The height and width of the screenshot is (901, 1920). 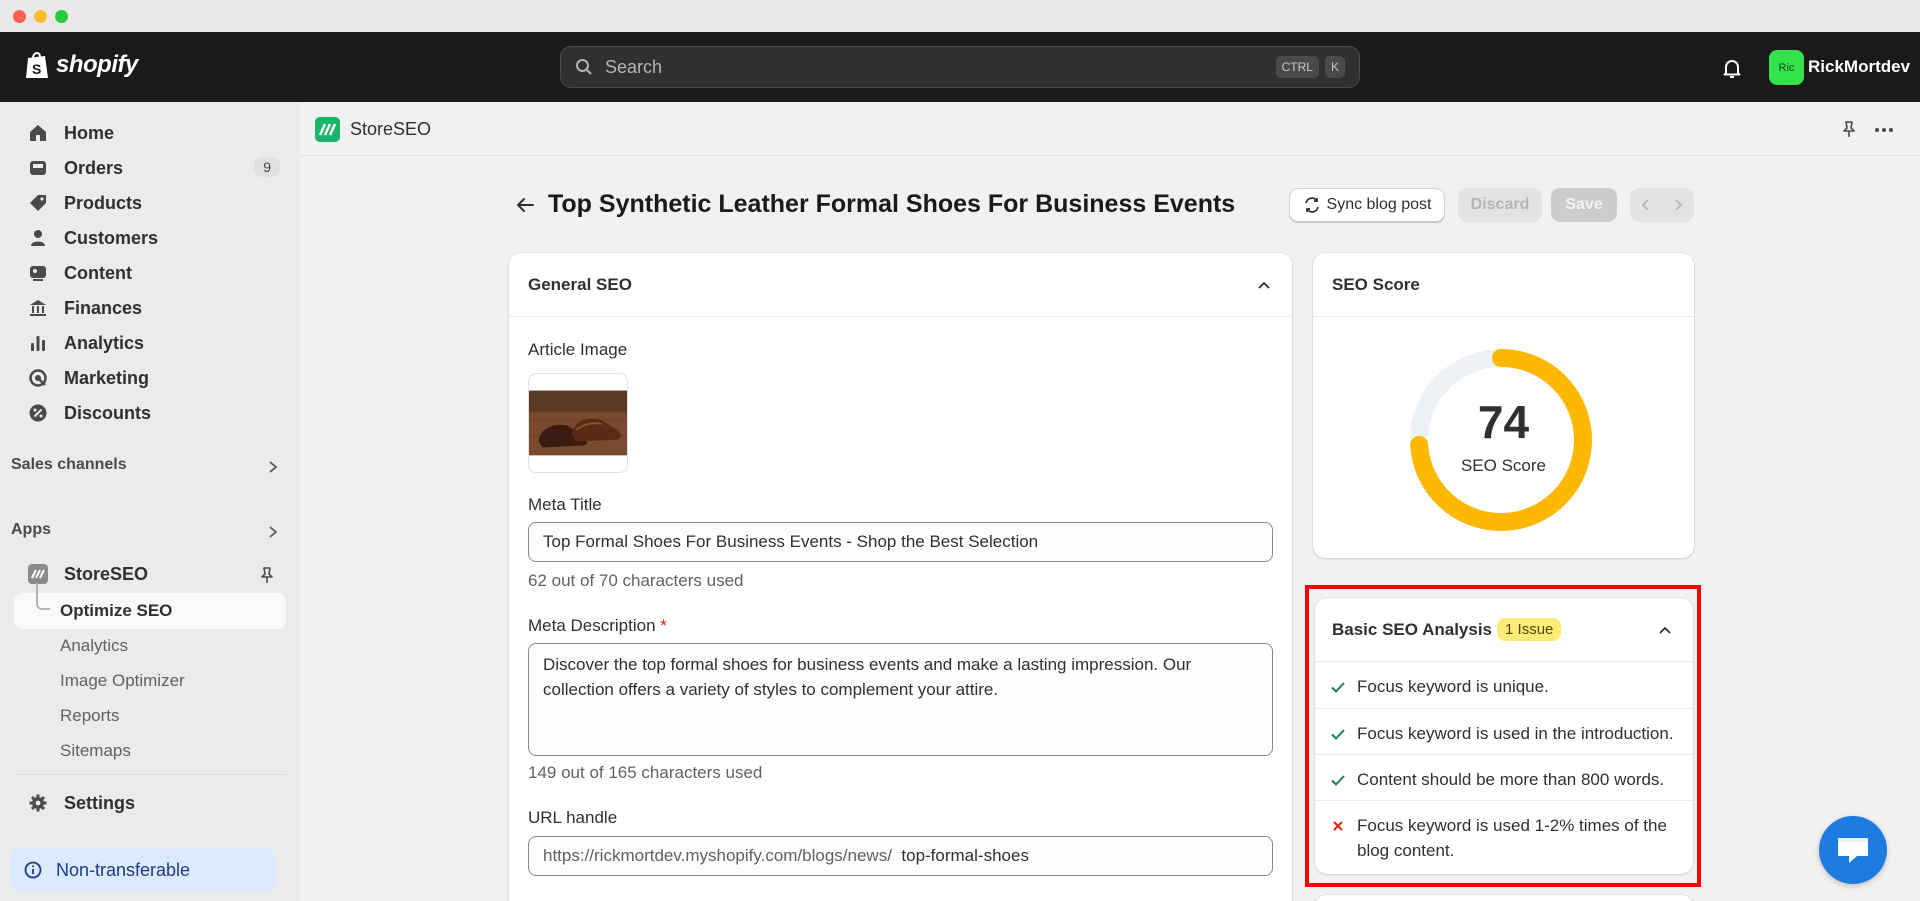 What do you see at coordinates (123, 869) in the screenshot?
I see `non-transferable-label: Non-transferable` at bounding box center [123, 869].